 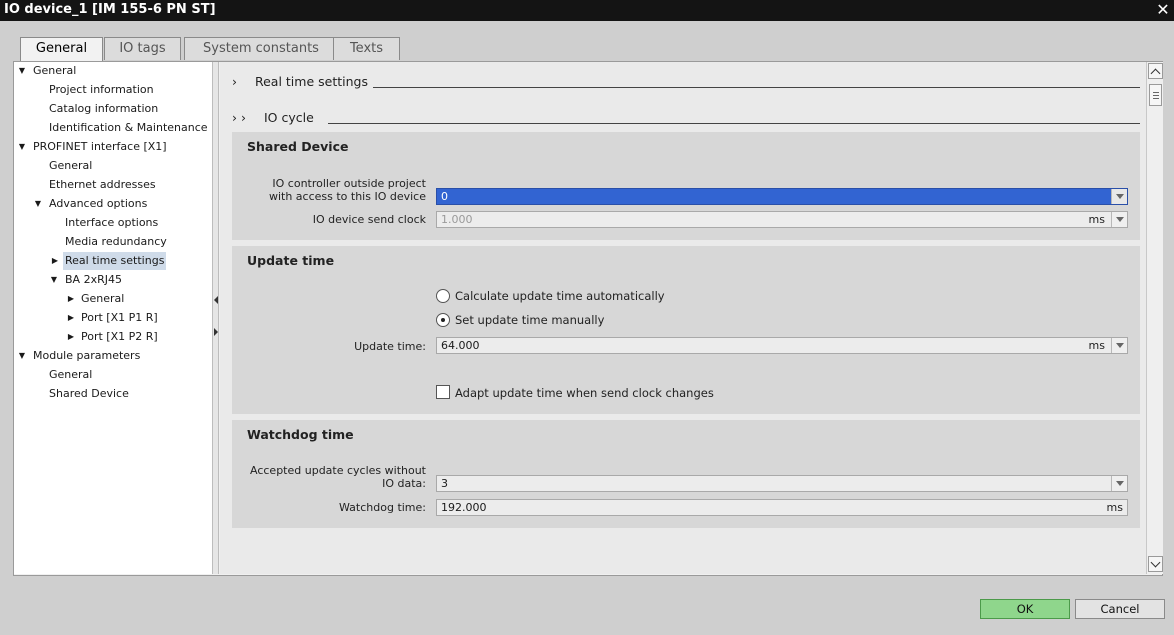 What do you see at coordinates (128, 127) in the screenshot?
I see `tree-item-label: Identification & Maintenance` at bounding box center [128, 127].